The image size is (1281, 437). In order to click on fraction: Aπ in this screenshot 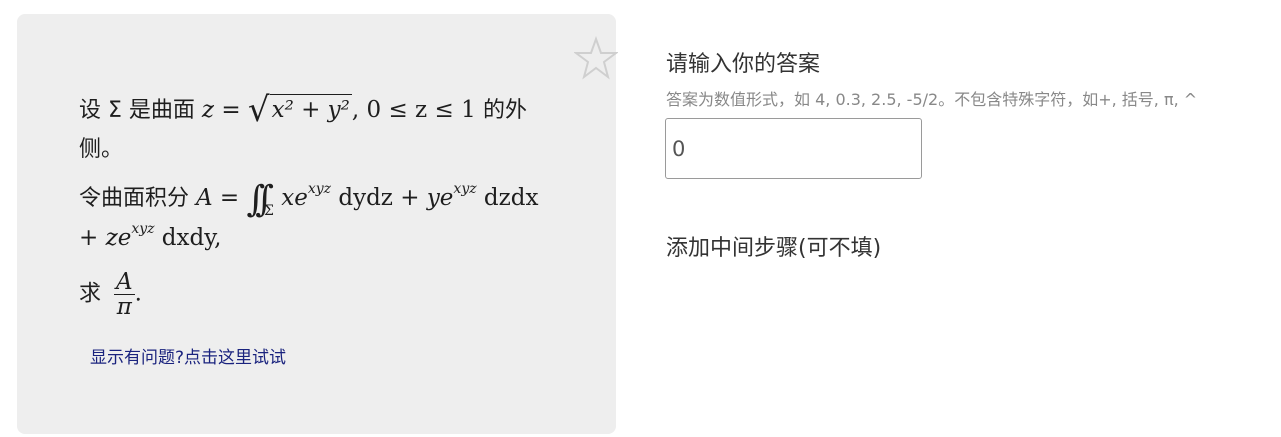, I will do `click(124, 294)`.